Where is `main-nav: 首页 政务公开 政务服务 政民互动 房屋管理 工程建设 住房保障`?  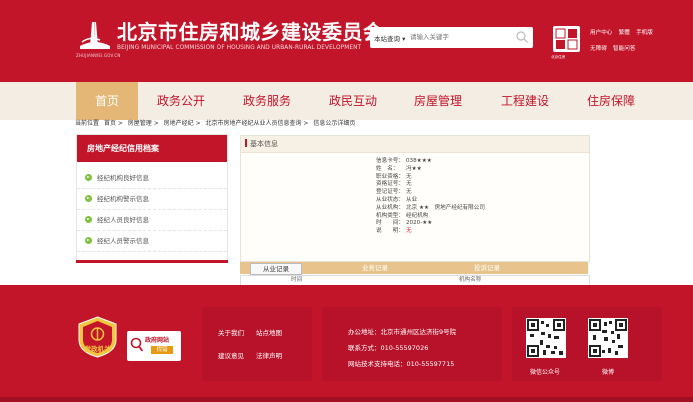 main-nav: 首页 政务公开 政务服务 政民互动 房屋管理 工程建设 住房保障 is located at coordinates (346, 101).